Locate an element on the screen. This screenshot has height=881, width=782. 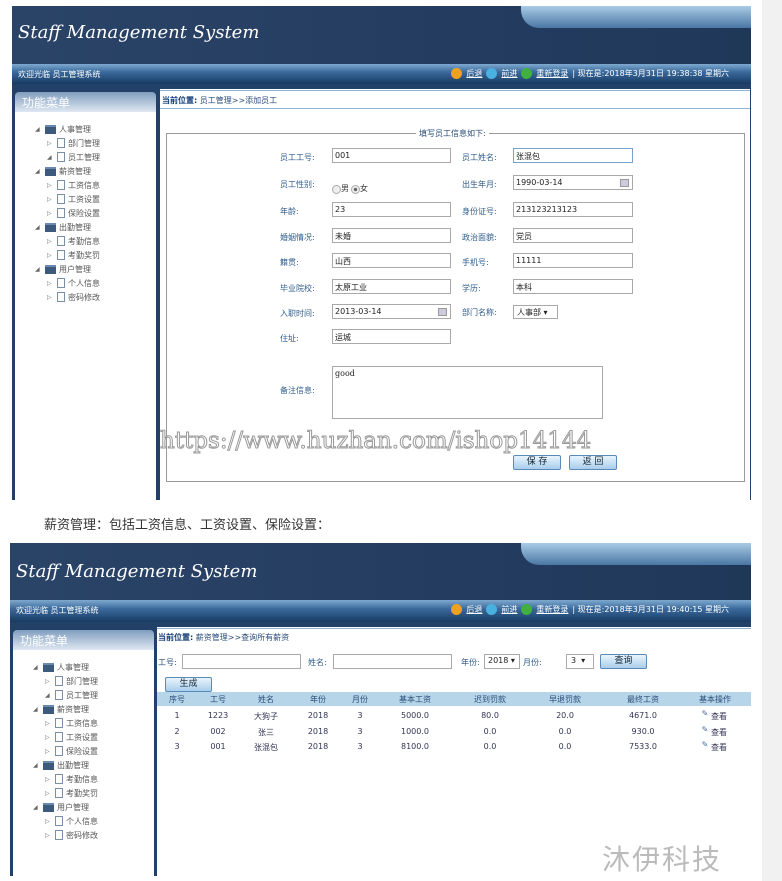
year-select: 2018 ▾ is located at coordinates (502, 661).